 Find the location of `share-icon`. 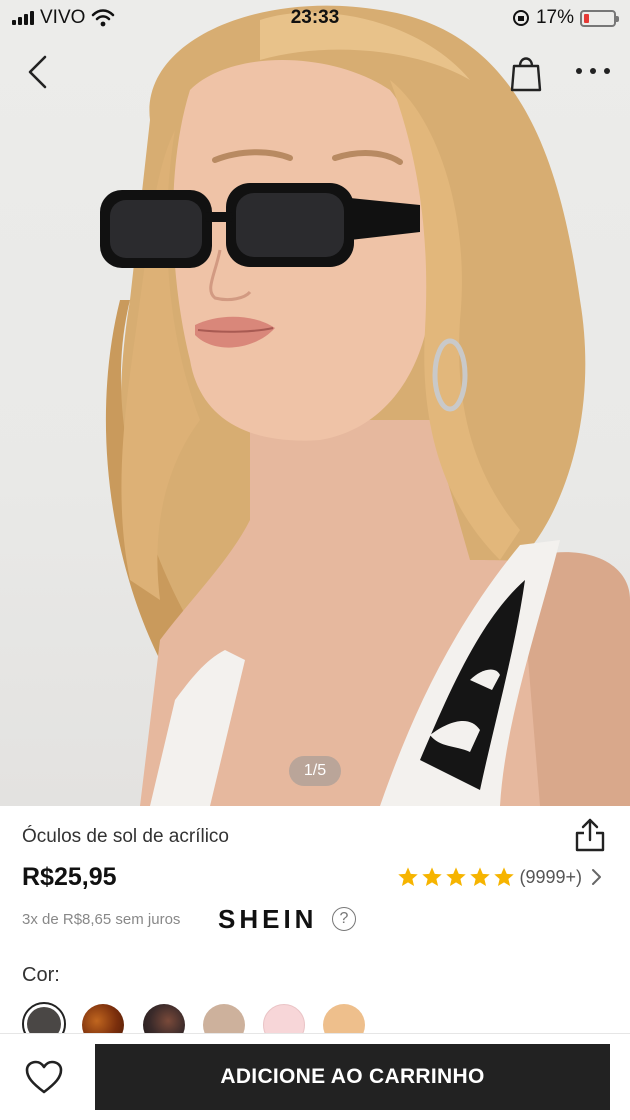

share-icon is located at coordinates (590, 835).